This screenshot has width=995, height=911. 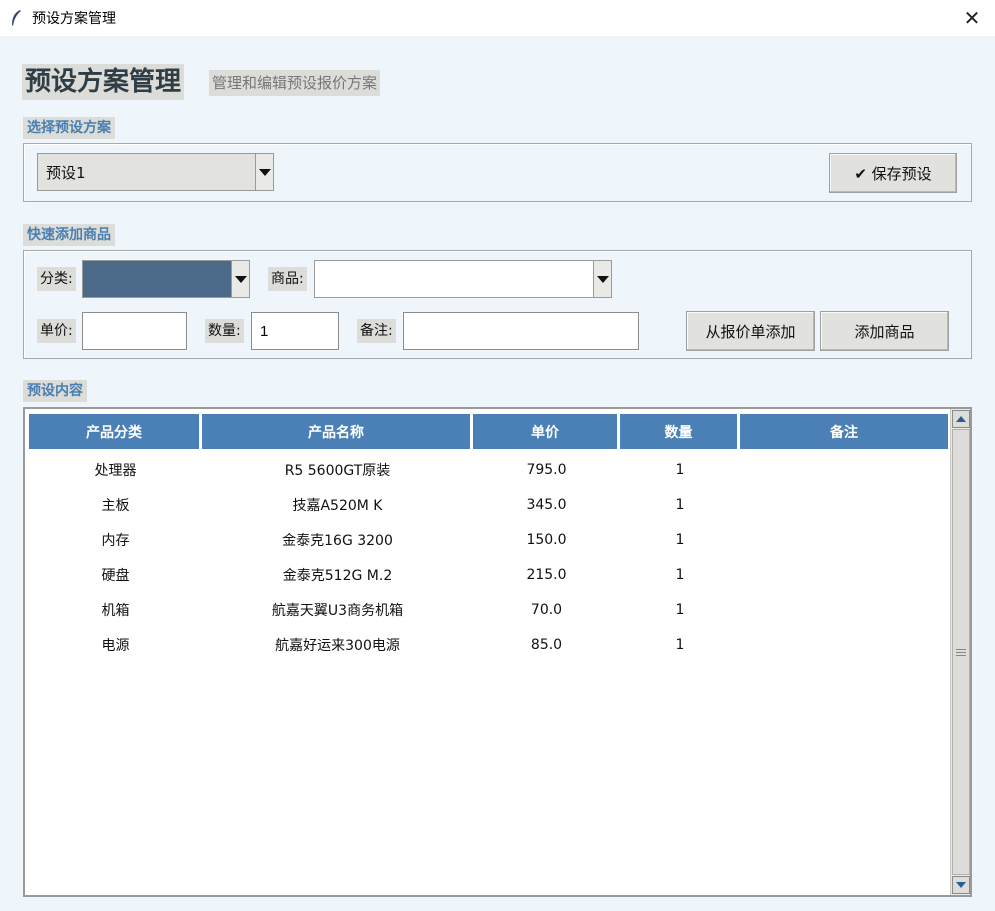 What do you see at coordinates (521, 331) in the screenshot?
I see `note-input` at bounding box center [521, 331].